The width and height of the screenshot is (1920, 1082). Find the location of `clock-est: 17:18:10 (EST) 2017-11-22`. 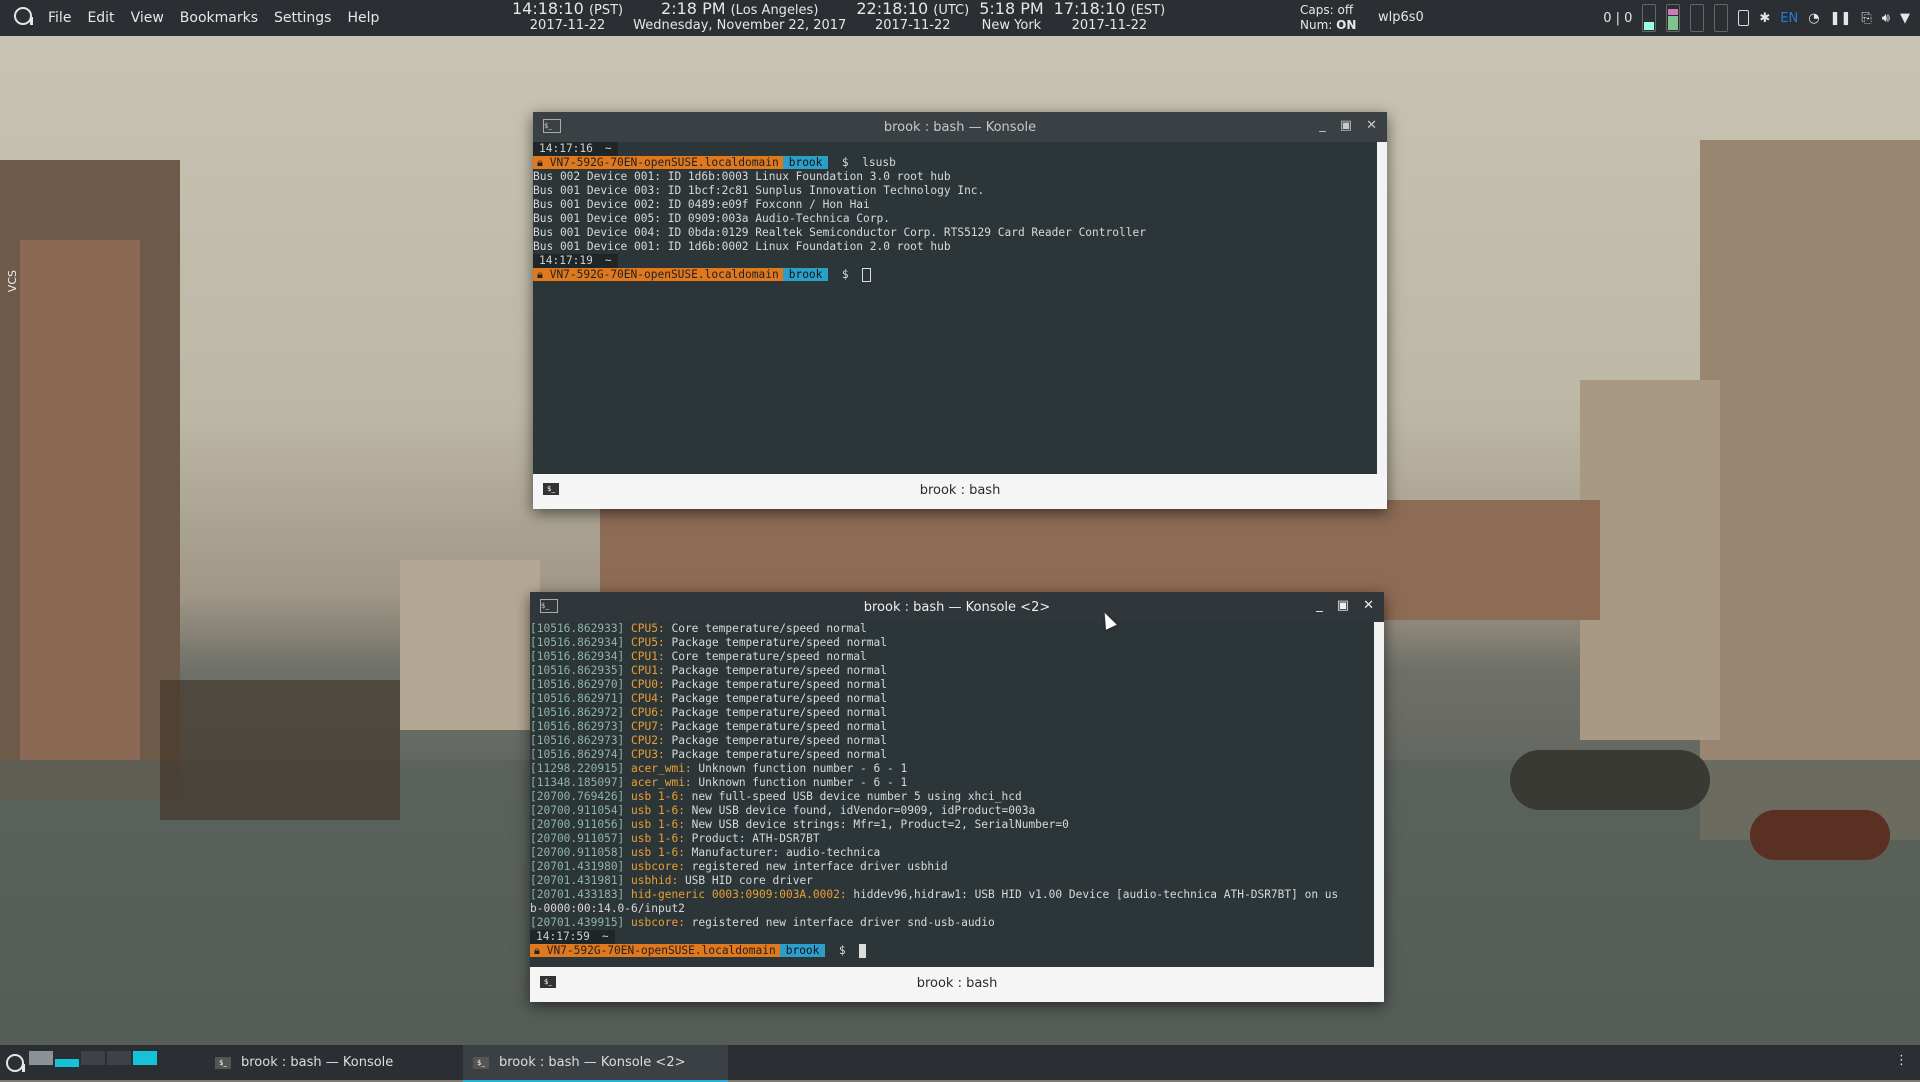

clock-est: 17:18:10 (EST) 2017-11-22 is located at coordinates (1110, 17).